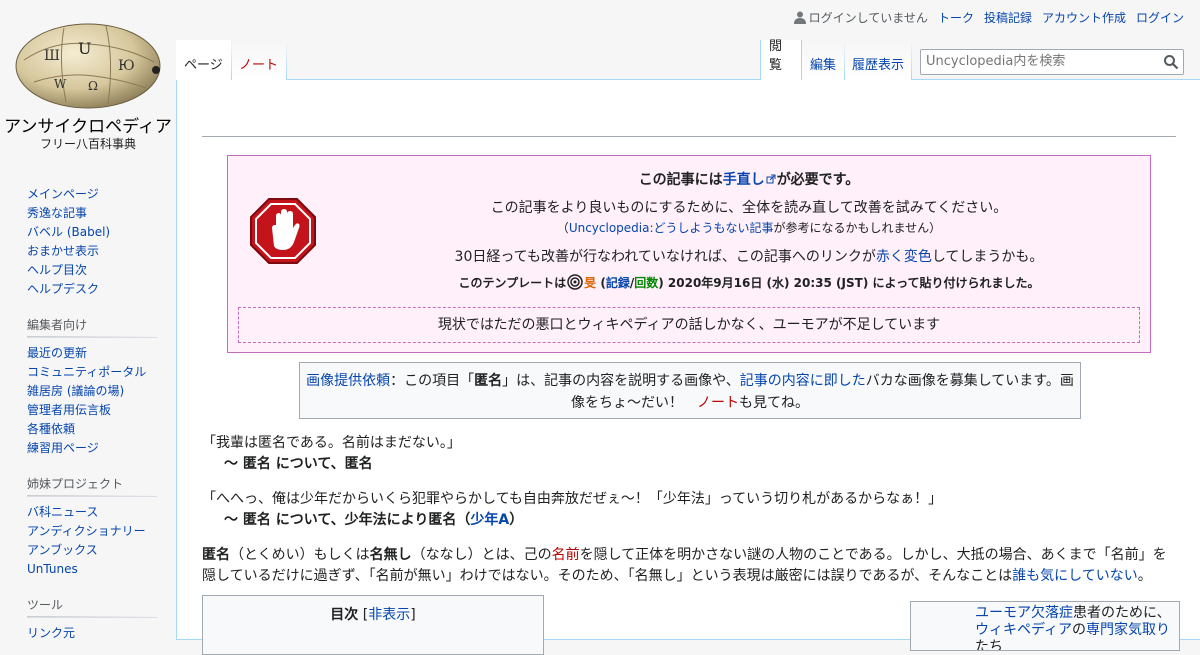 The width and height of the screenshot is (1200, 655). I want to click on sister-projects-heading: 姉妹プロジェクト, so click(92, 486).